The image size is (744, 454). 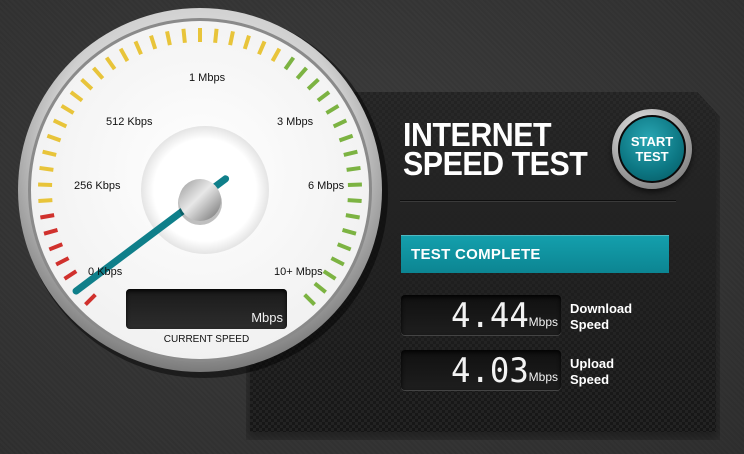 I want to click on scale-label-256kbps: 256 Kbps, so click(x=97, y=186).